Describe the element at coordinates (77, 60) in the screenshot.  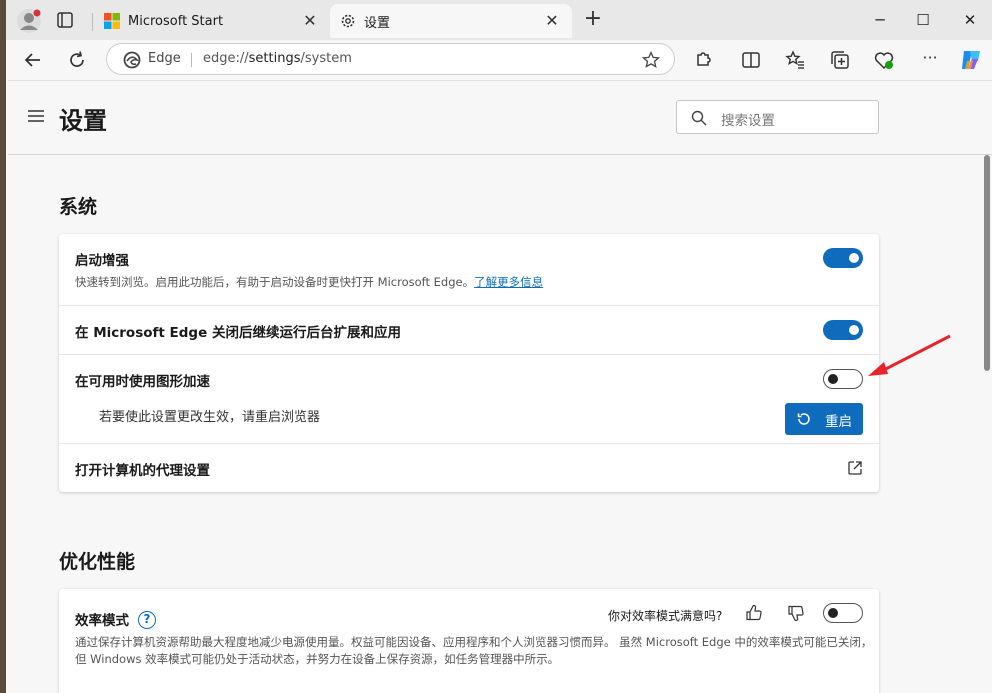
I see `refresh-icon` at that location.